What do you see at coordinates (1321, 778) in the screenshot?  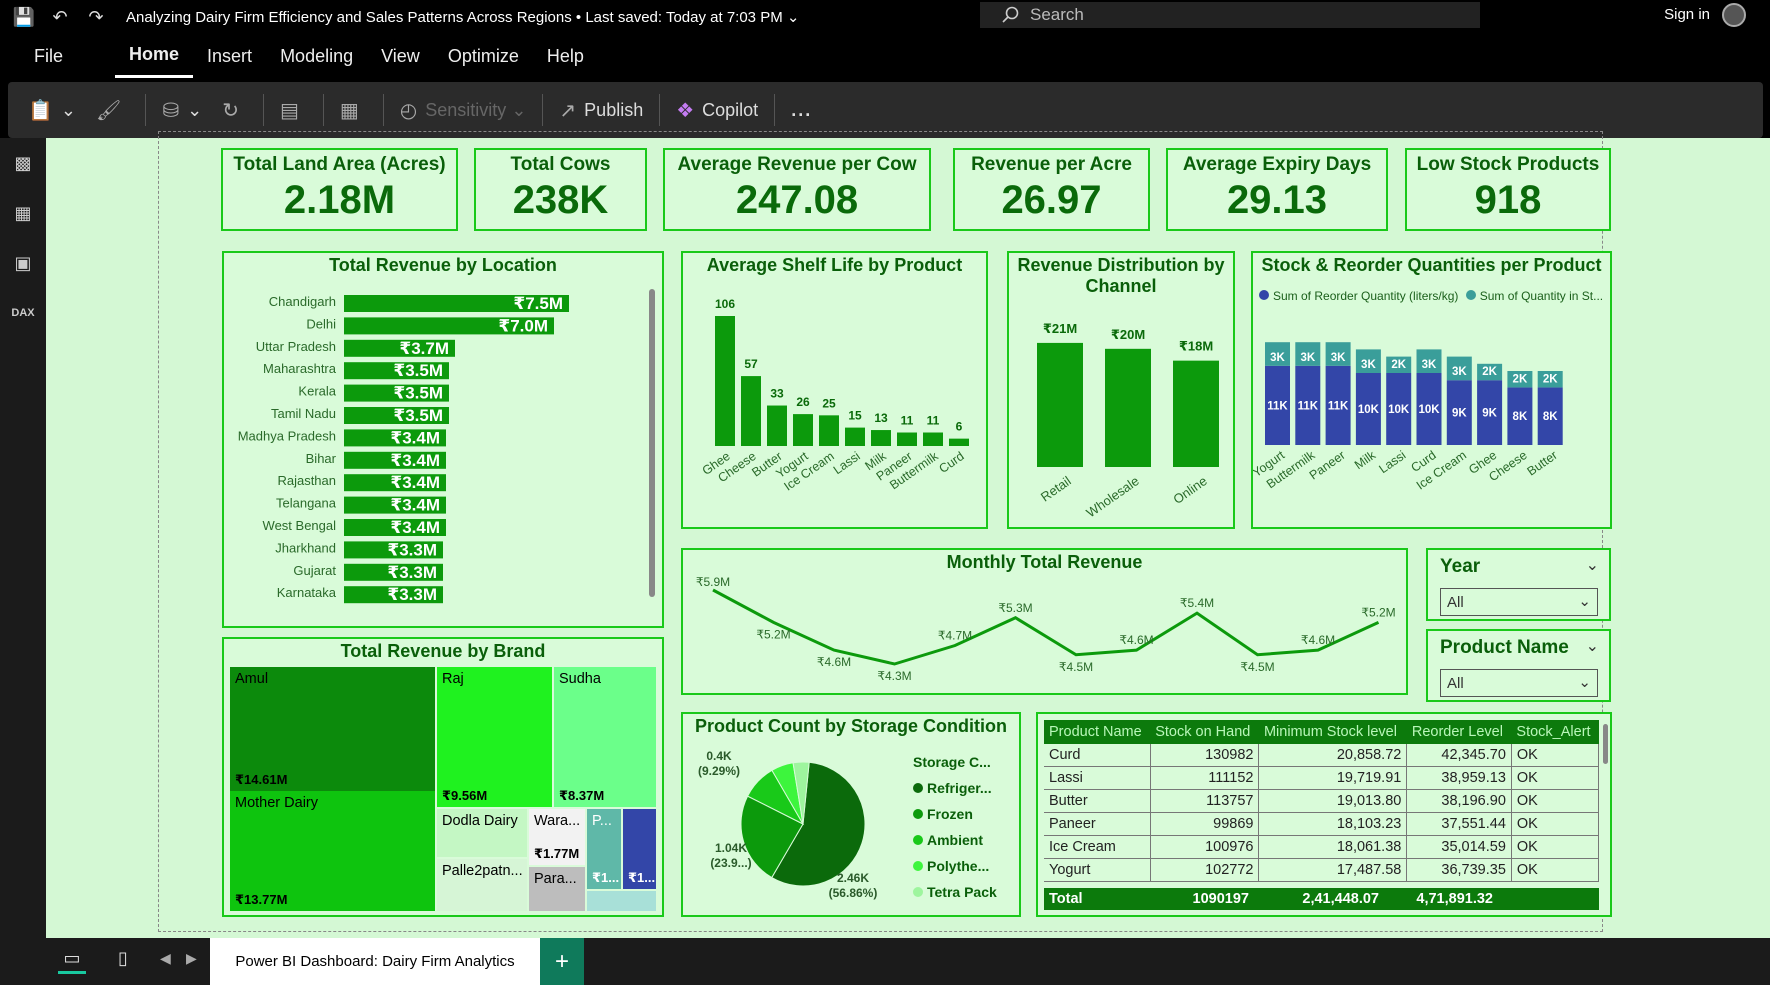 I see `table-row: Lassi 111152 19,719.91 38,959.13 OK` at bounding box center [1321, 778].